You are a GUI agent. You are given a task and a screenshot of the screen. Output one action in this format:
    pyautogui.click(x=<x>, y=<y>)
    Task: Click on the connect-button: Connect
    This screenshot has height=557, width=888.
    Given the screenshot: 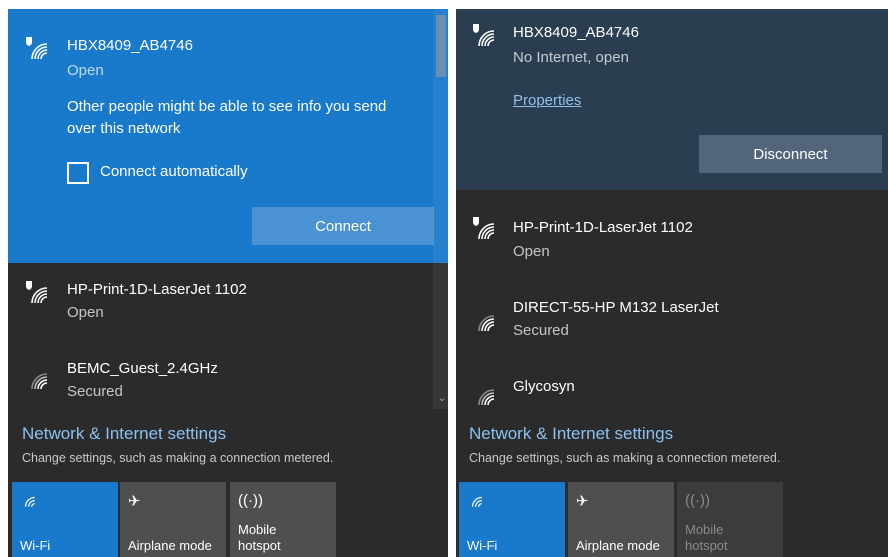 What is the action you would take?
    pyautogui.click(x=343, y=226)
    